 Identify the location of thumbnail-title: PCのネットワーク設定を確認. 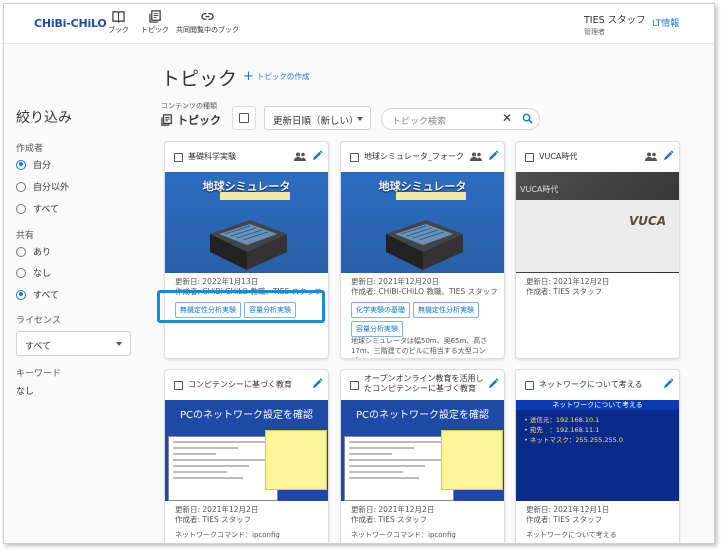
(422, 415).